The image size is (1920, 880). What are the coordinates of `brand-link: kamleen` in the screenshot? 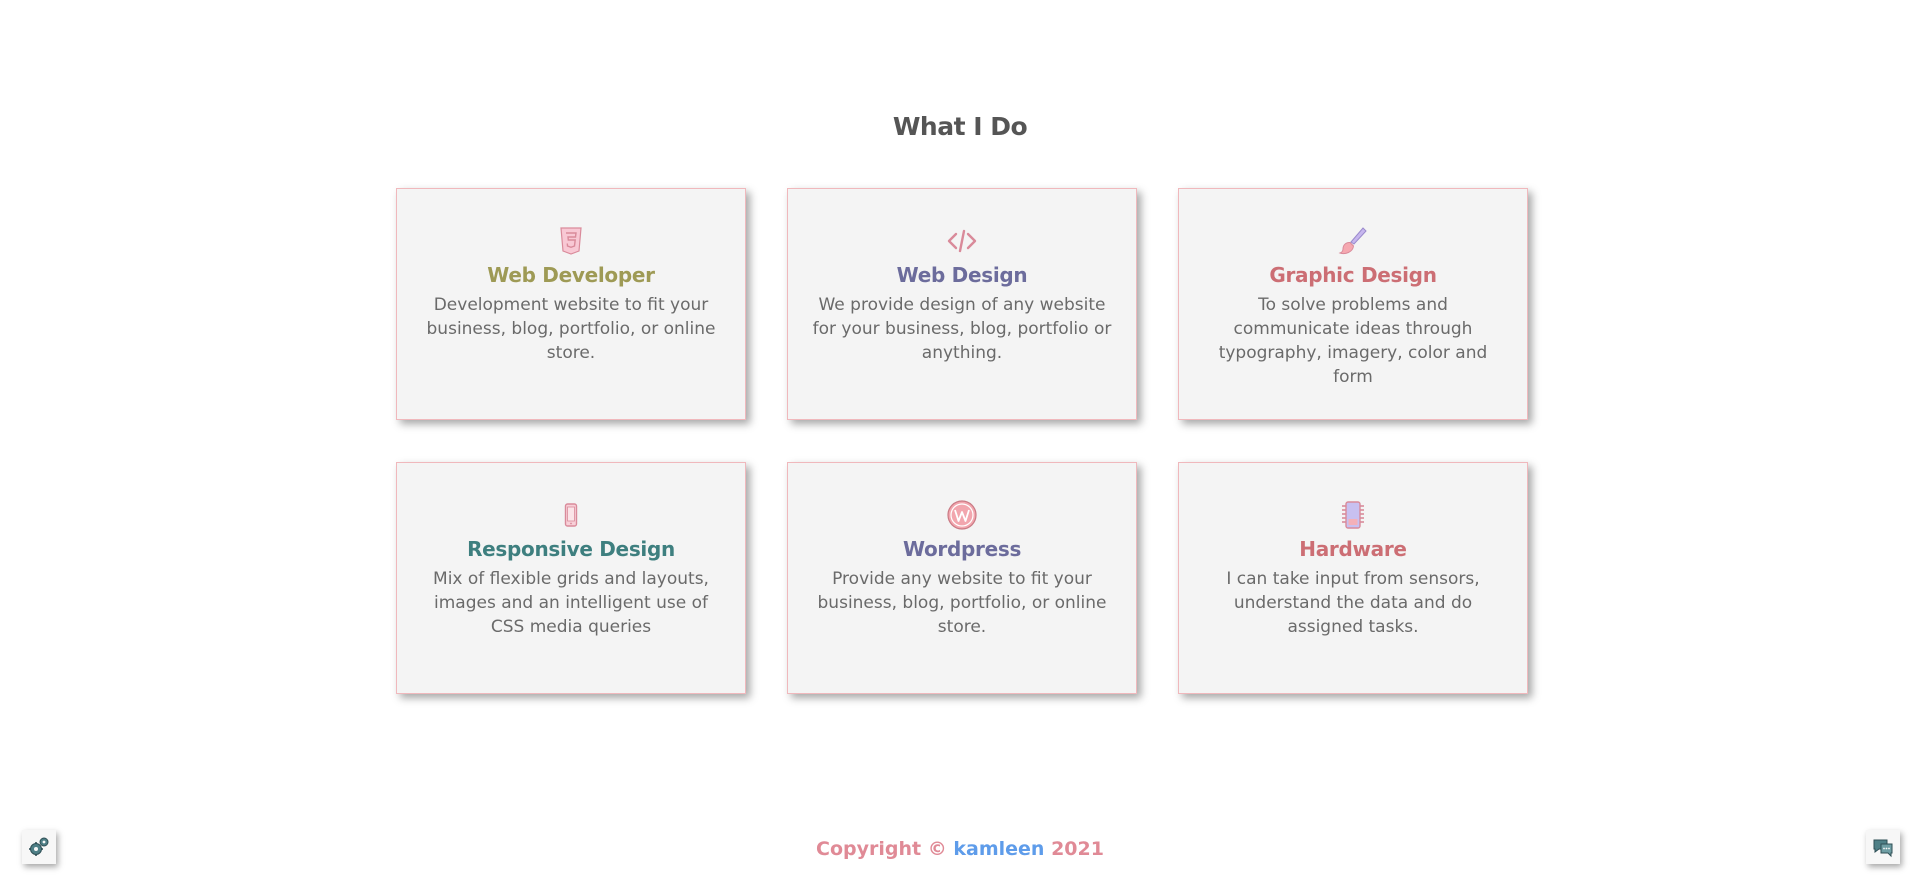 It's located at (998, 849).